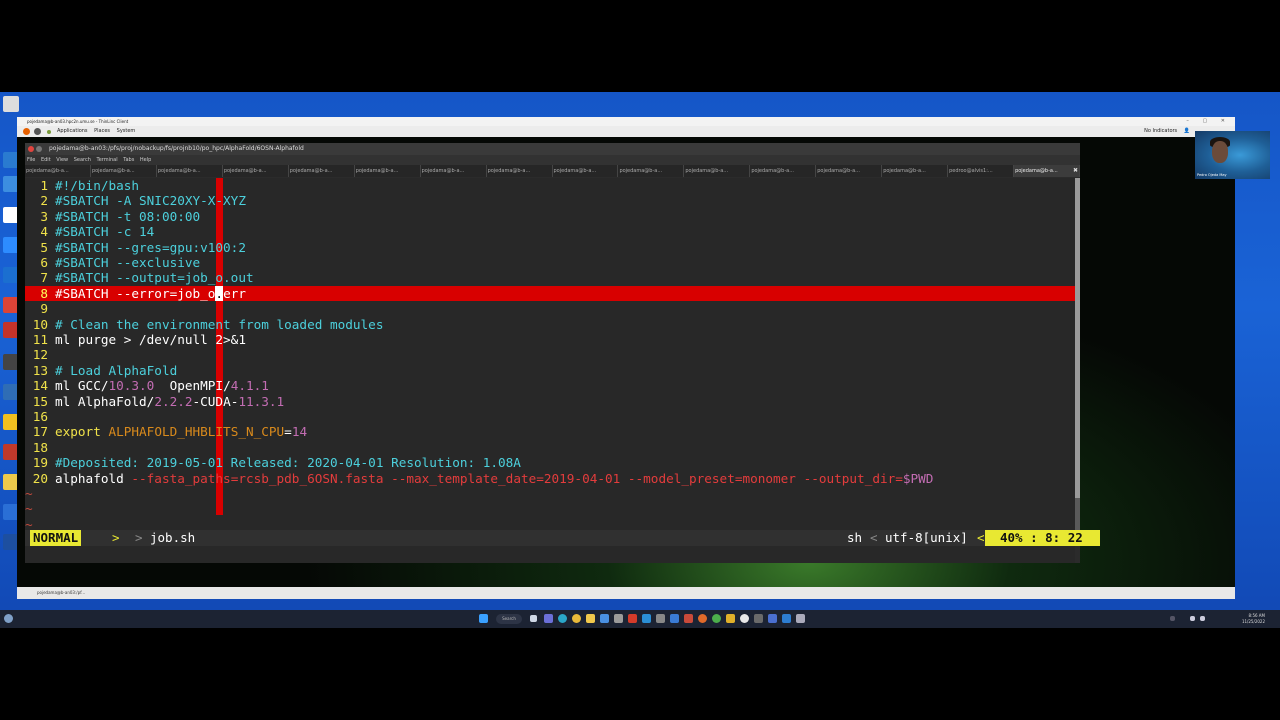 This screenshot has width=1280, height=720. What do you see at coordinates (632, 618) in the screenshot?
I see `acrobat-icon` at bounding box center [632, 618].